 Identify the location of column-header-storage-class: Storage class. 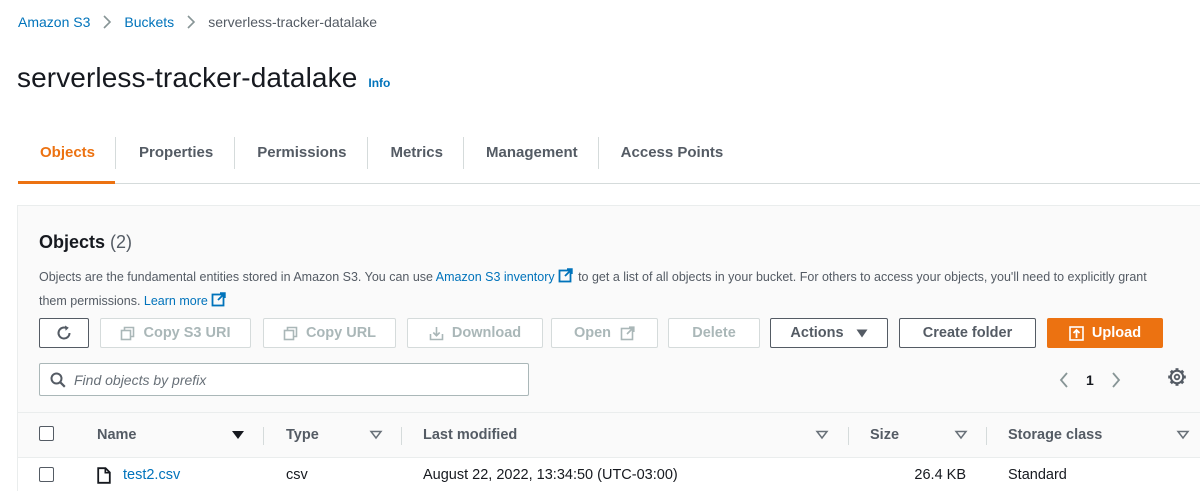
(1055, 435).